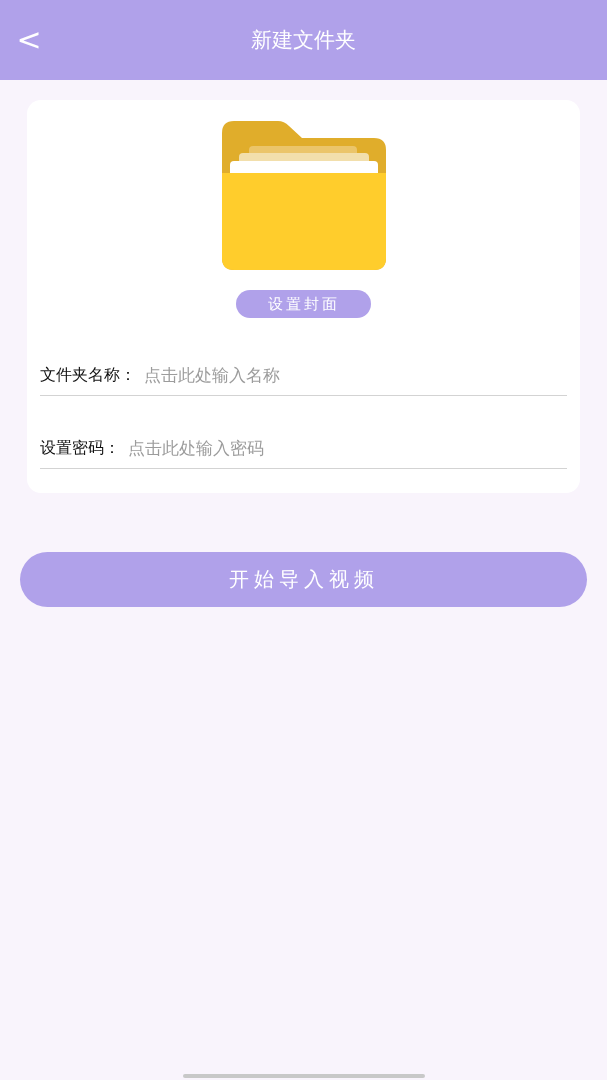 This screenshot has height=1080, width=607. I want to click on start-import-button: 开始导入视频, so click(303, 579).